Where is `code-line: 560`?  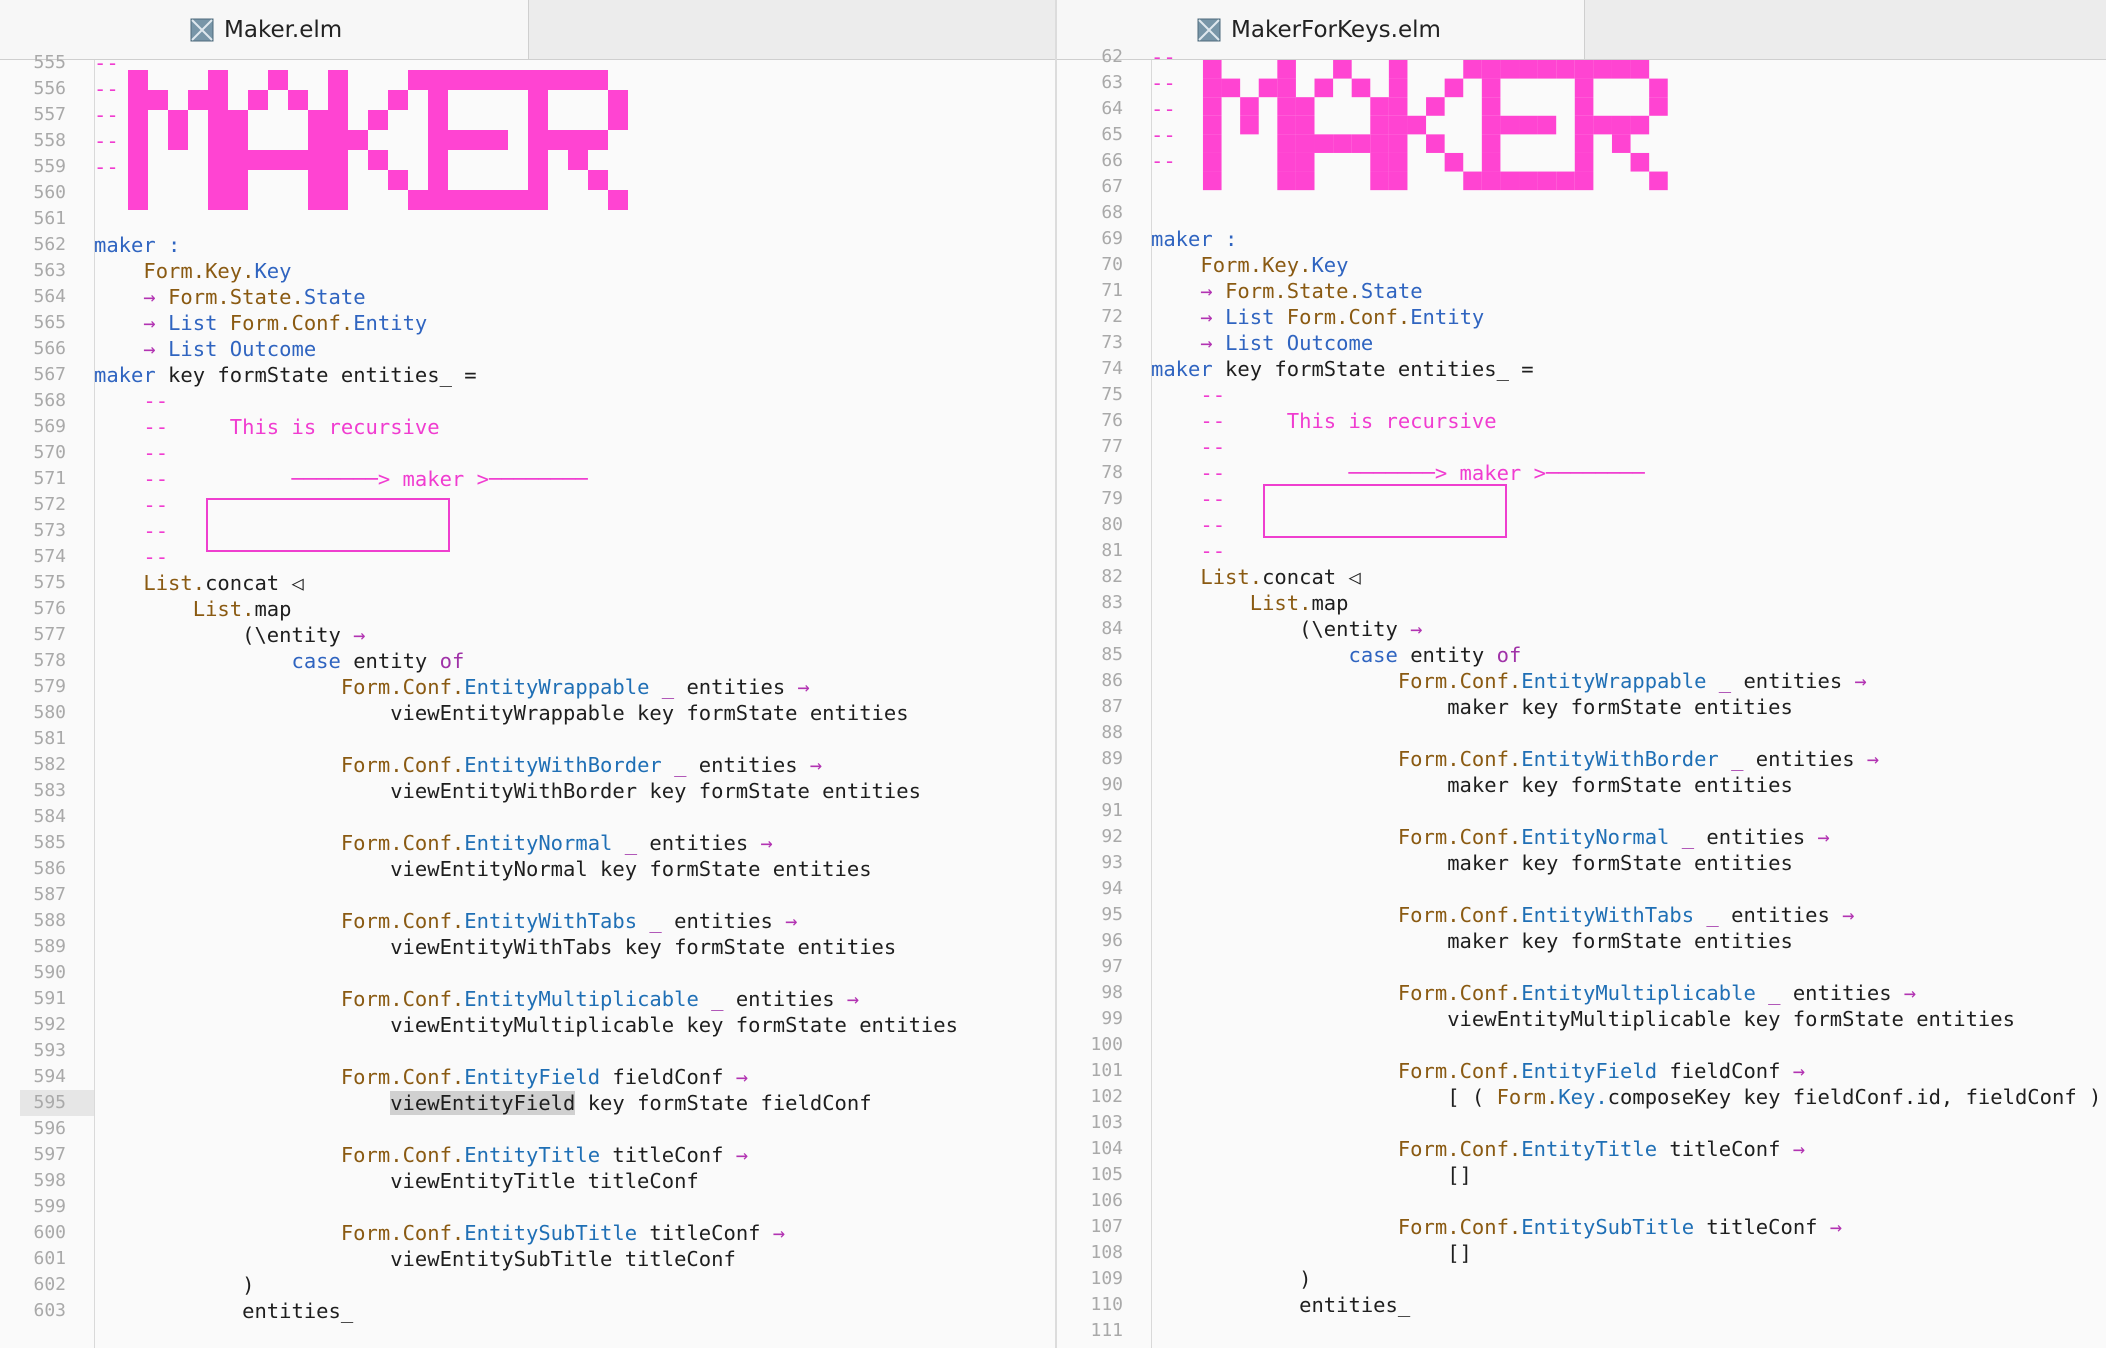
code-line: 560 is located at coordinates (527, 193).